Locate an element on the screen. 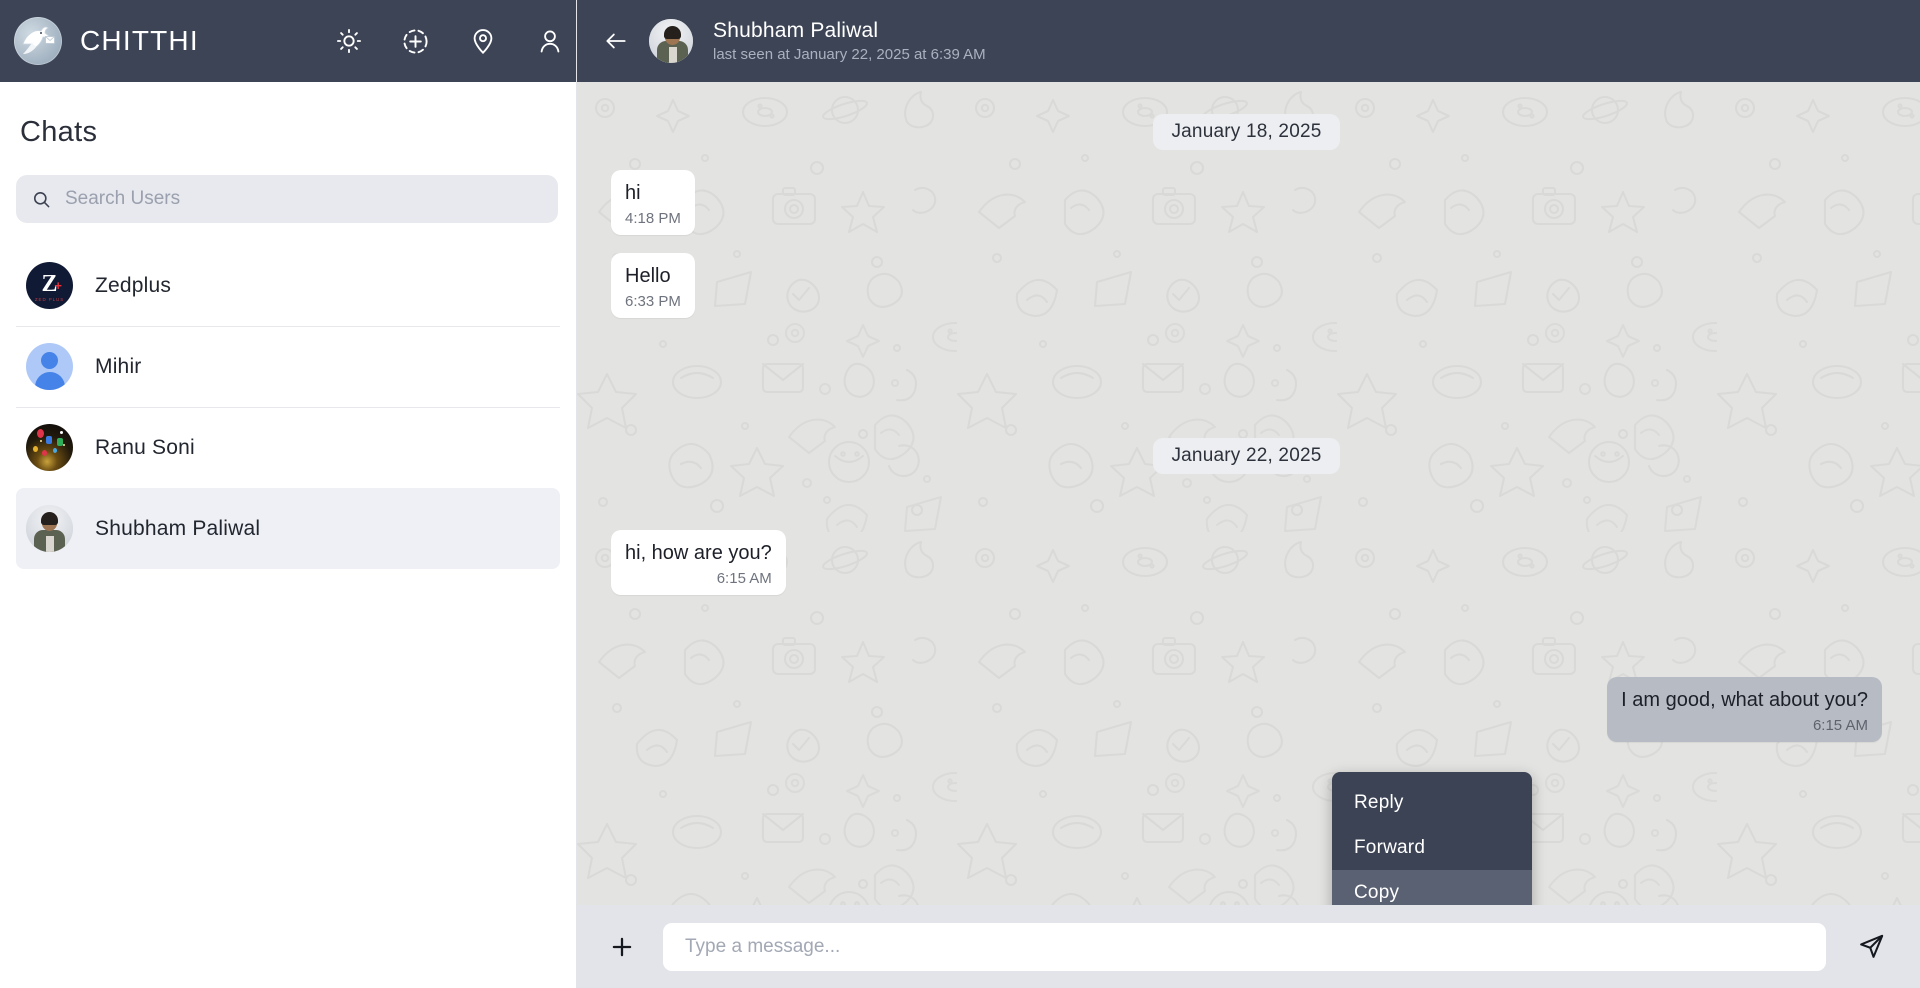  chat-item-name: Ranu Soni is located at coordinates (145, 447).